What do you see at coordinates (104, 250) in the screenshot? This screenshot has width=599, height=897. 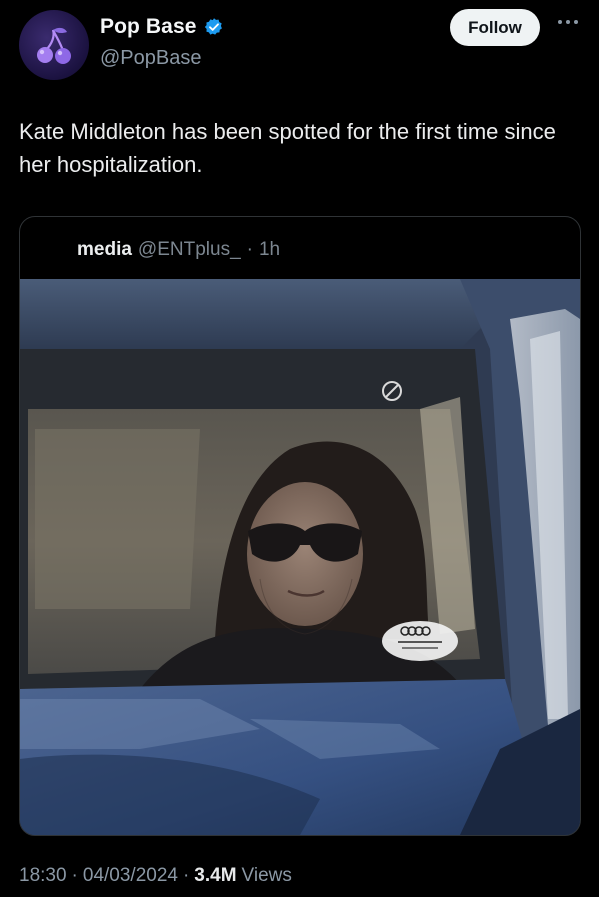 I see `quote-author-name: media` at bounding box center [104, 250].